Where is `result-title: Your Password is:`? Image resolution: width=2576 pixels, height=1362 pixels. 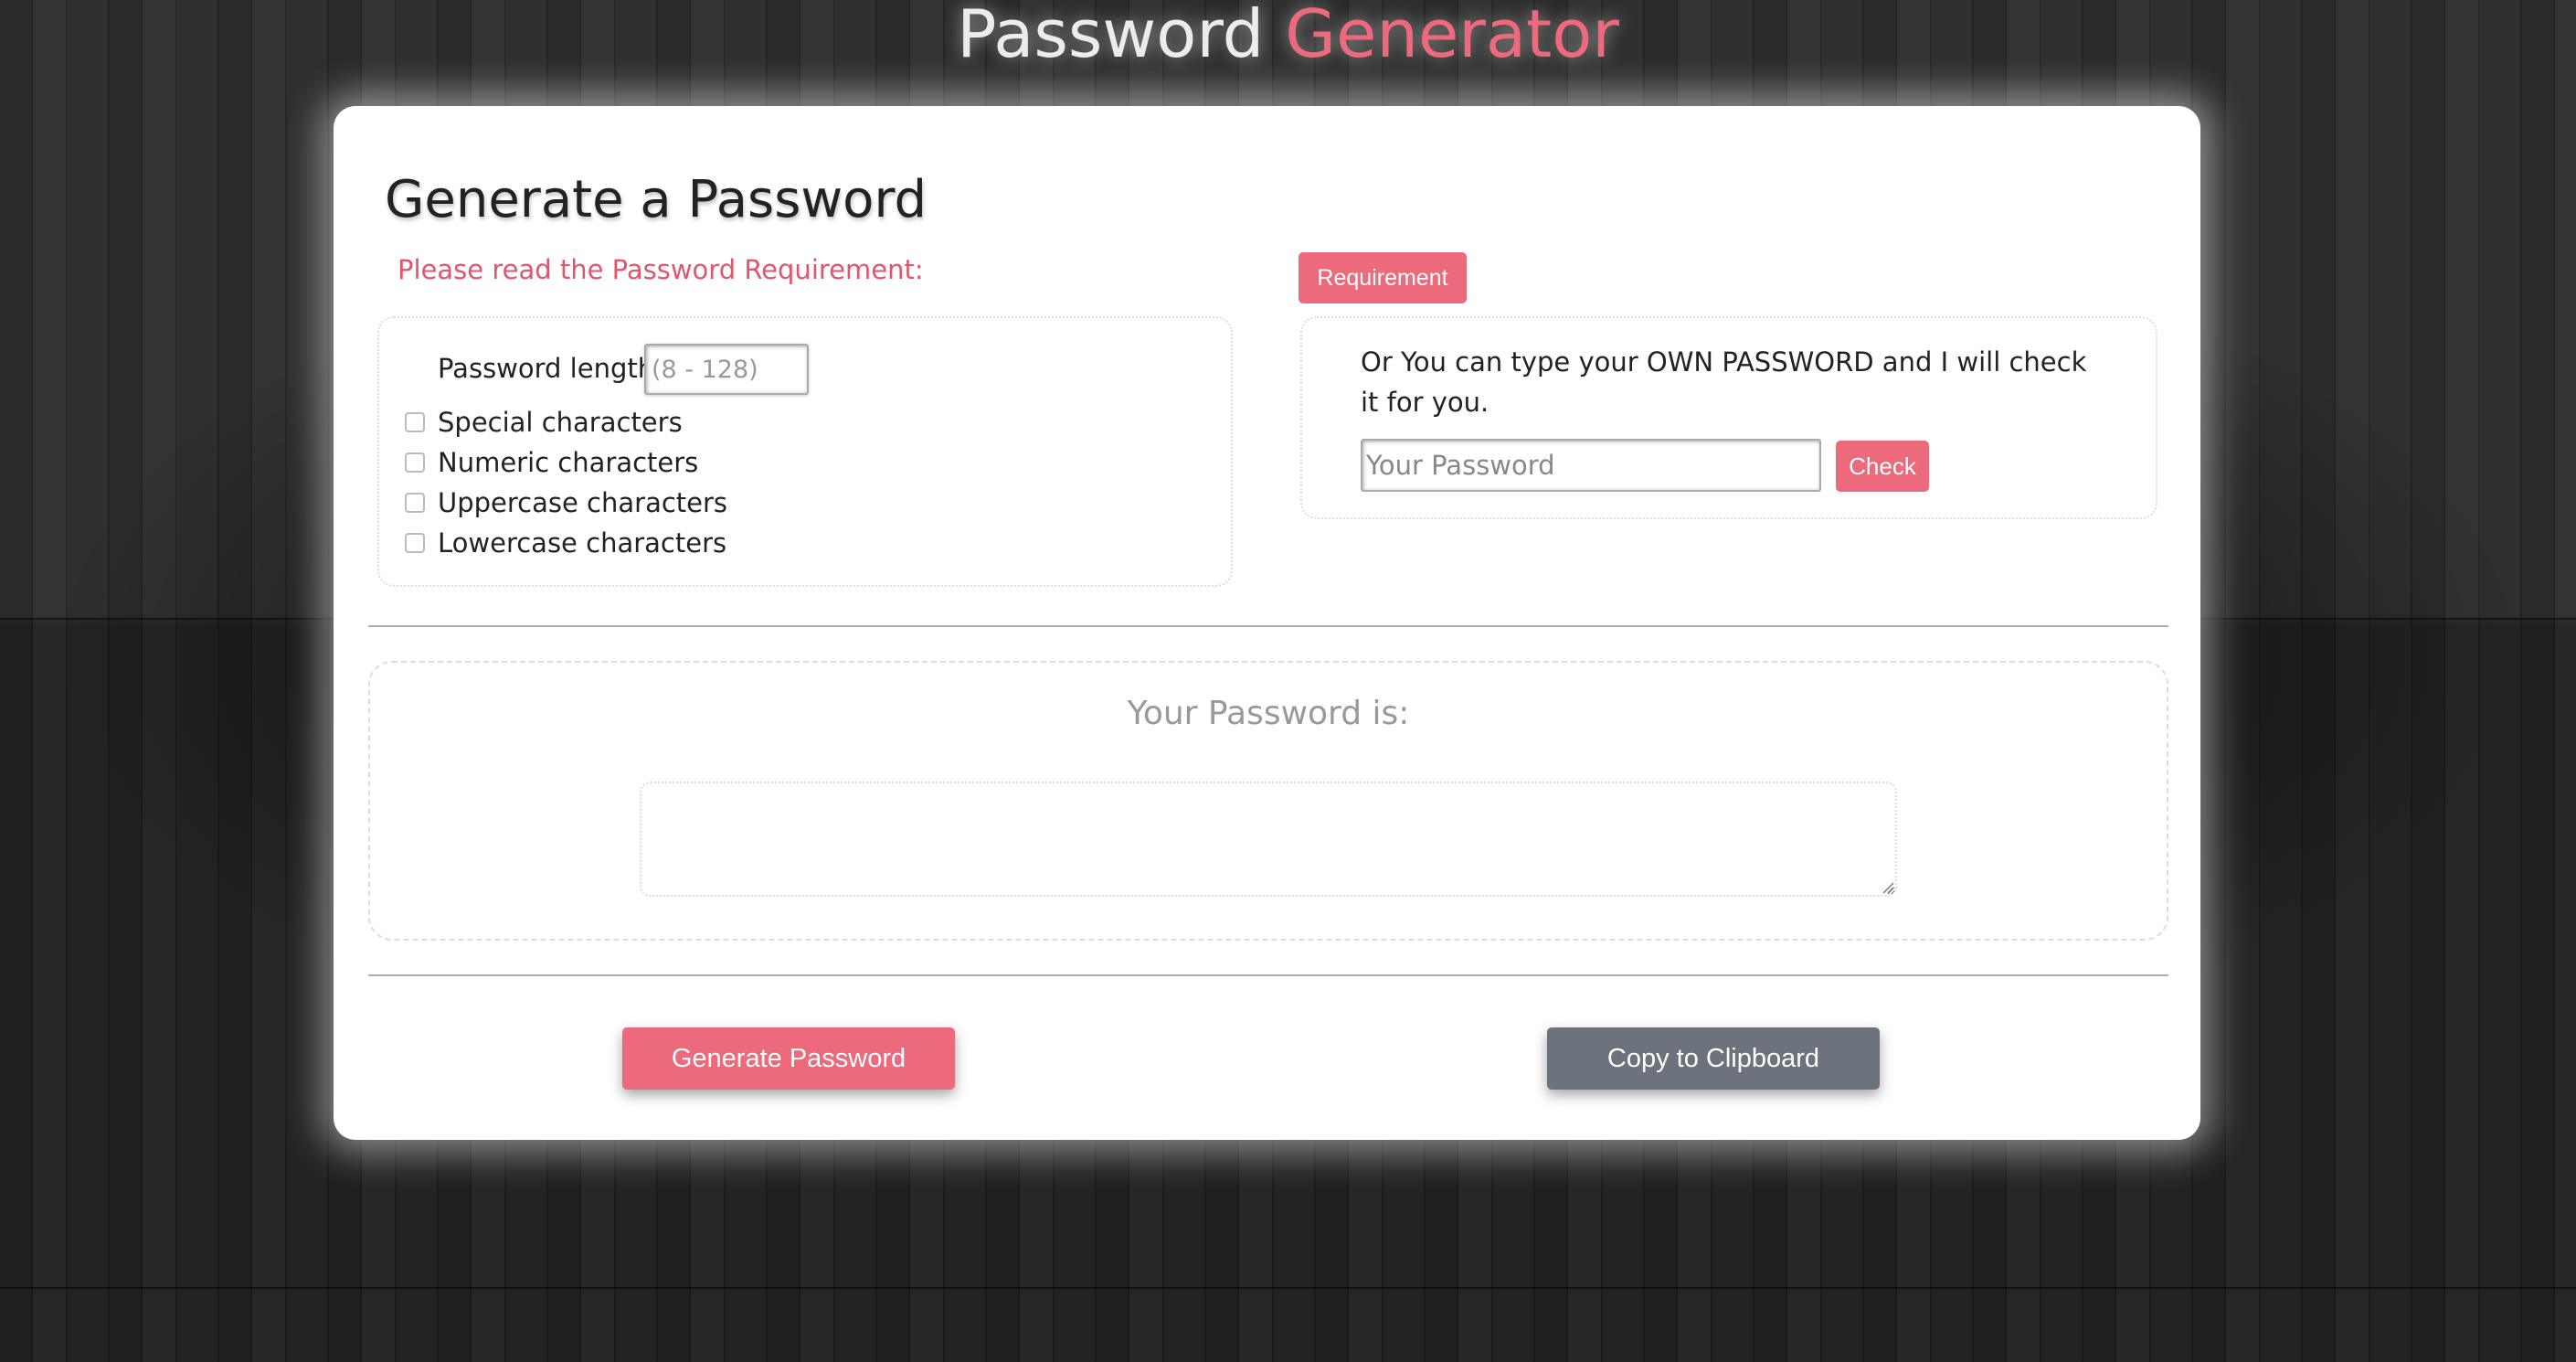
result-title: Your Password is: is located at coordinates (1268, 713).